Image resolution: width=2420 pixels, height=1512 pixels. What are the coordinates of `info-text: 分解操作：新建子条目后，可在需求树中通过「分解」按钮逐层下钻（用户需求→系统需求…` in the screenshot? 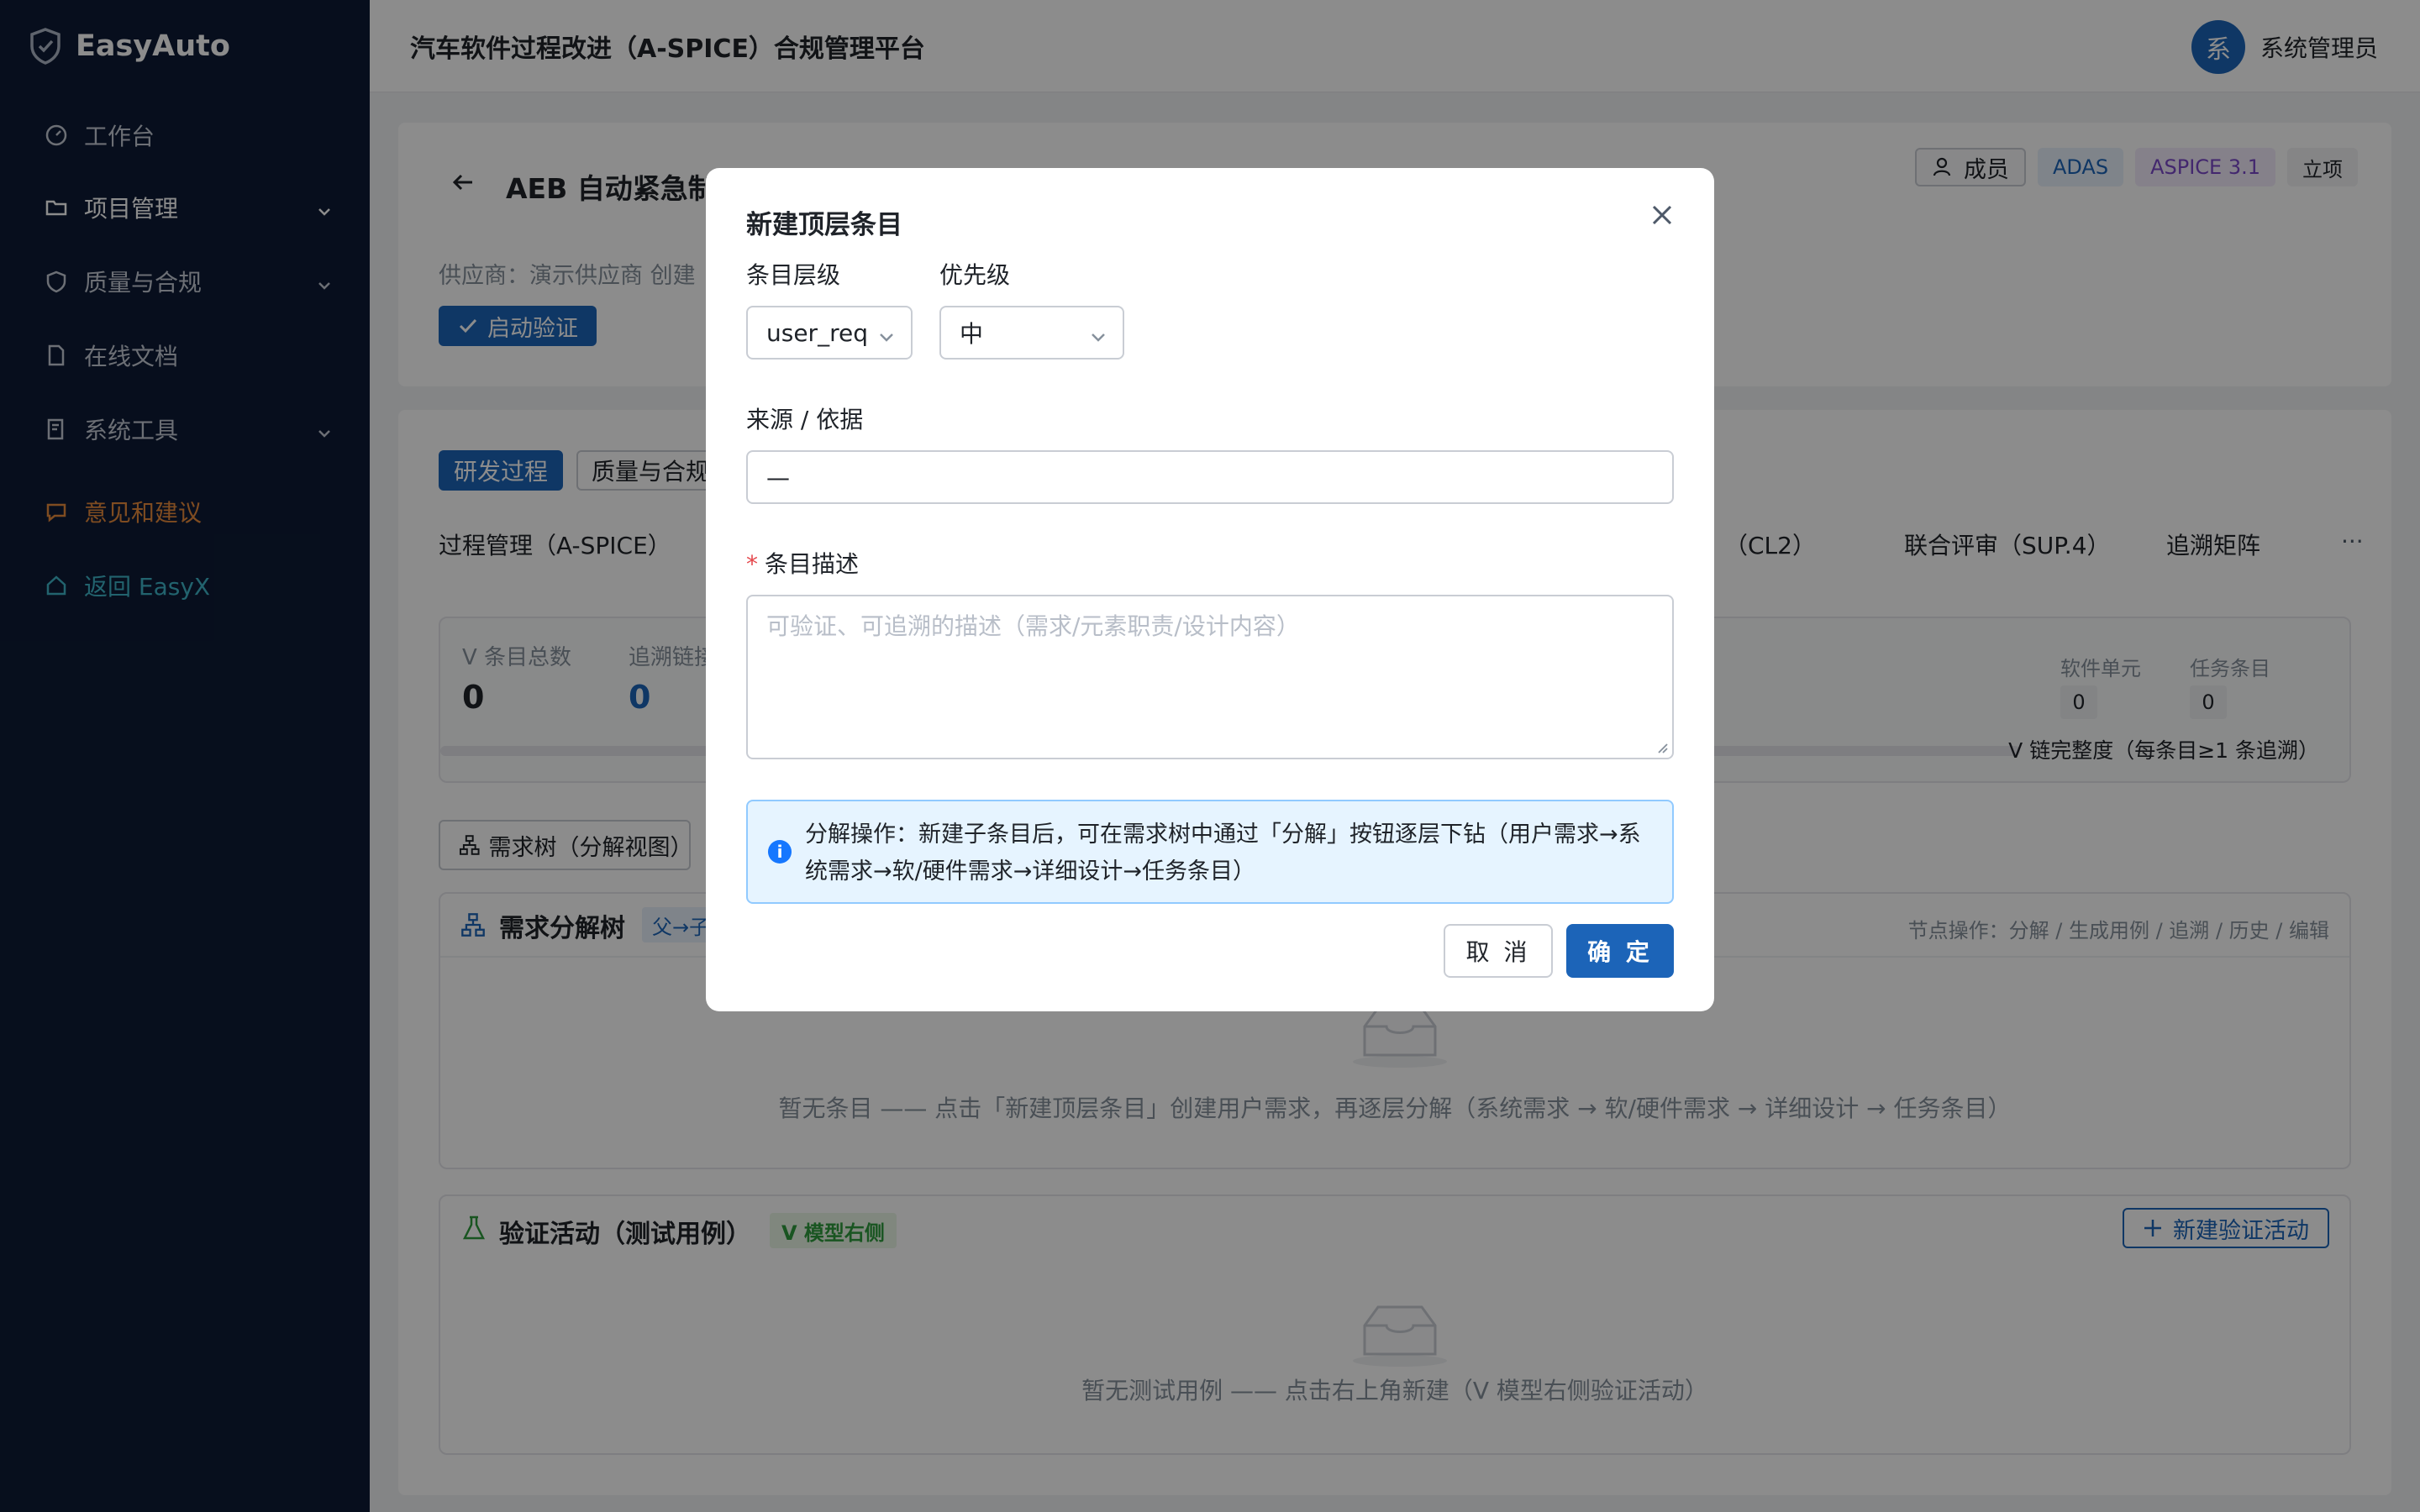 It's located at (1223, 853).